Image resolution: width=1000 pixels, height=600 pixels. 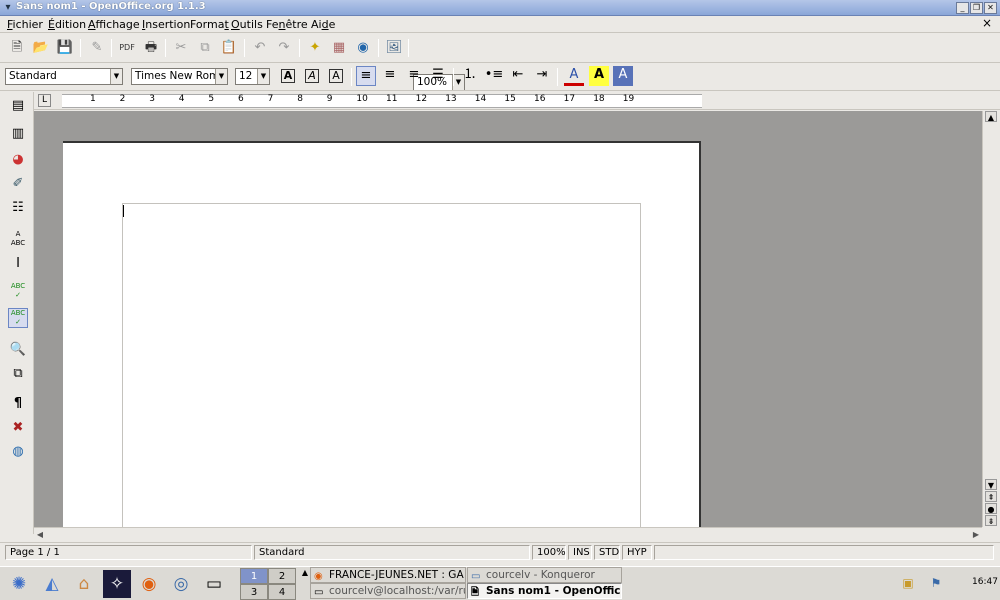 I want to click on menu-insertion: Insertion, so click(x=166, y=24).